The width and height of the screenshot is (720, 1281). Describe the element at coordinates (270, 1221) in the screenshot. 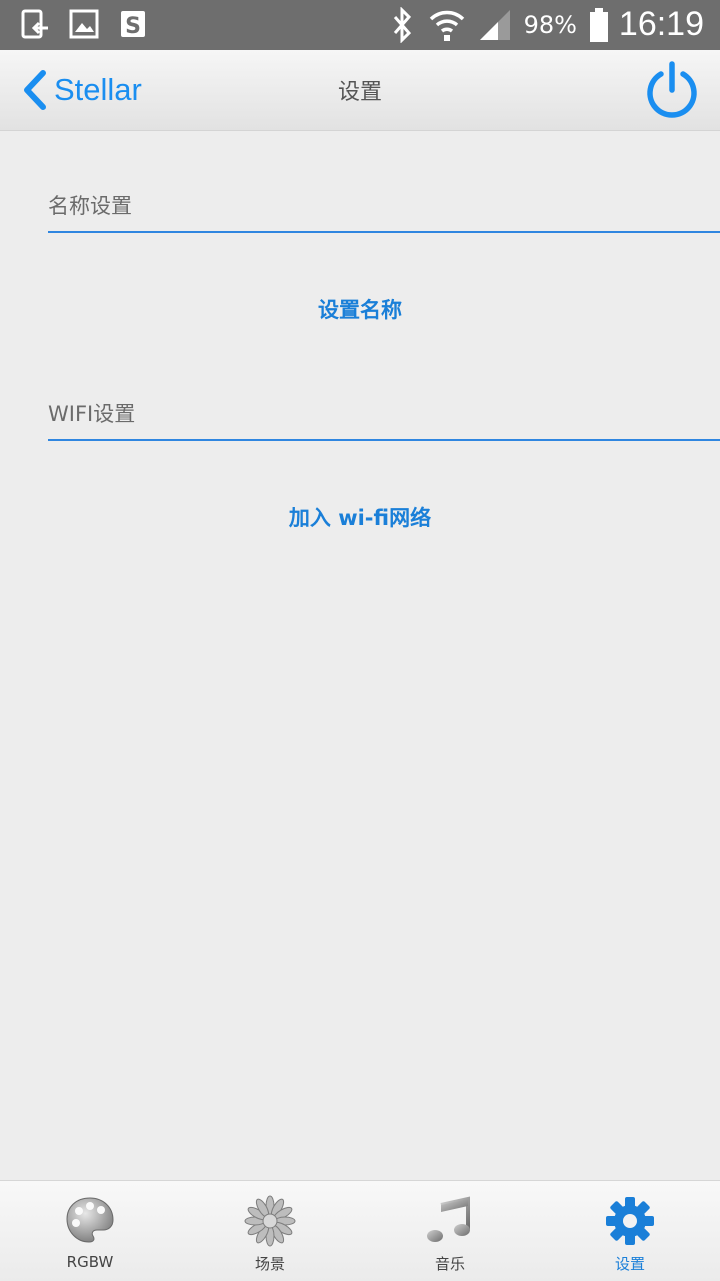

I see `flower-icon` at that location.